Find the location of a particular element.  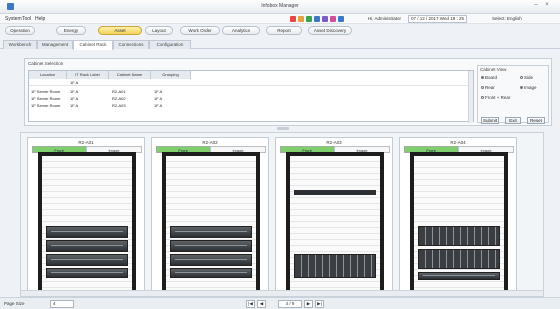

tab-cabinet-rack: Cabinet Rack is located at coordinates (93, 45).